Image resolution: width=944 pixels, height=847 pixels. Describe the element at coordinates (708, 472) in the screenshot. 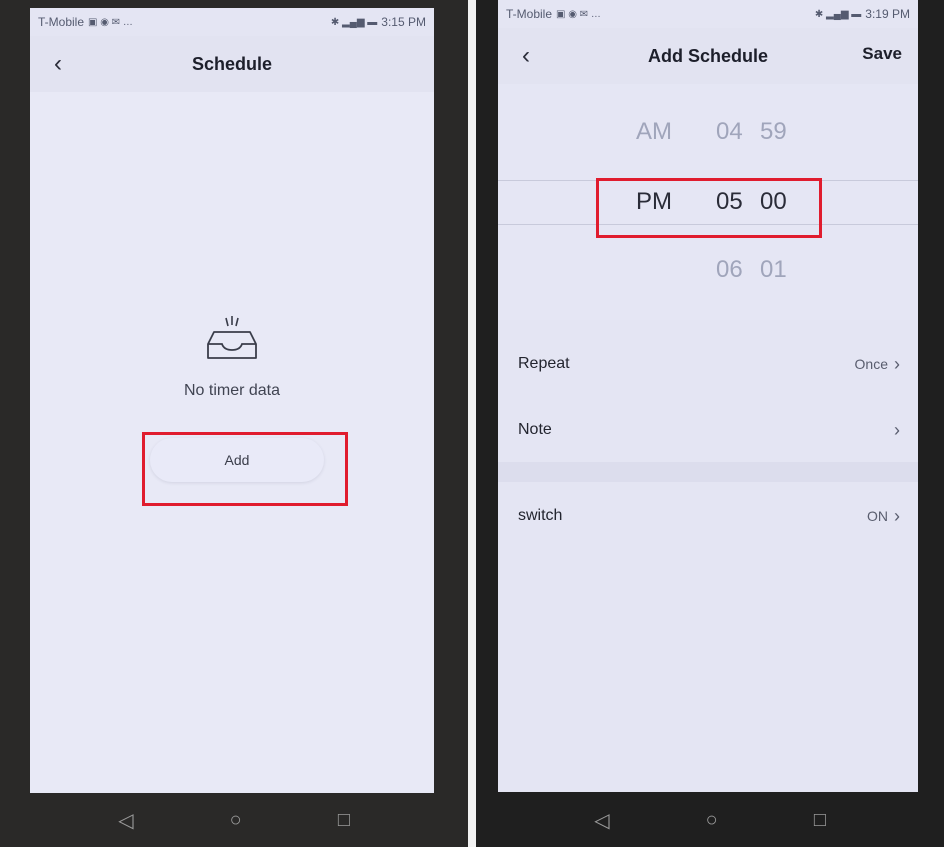

I see `section-divider` at that location.